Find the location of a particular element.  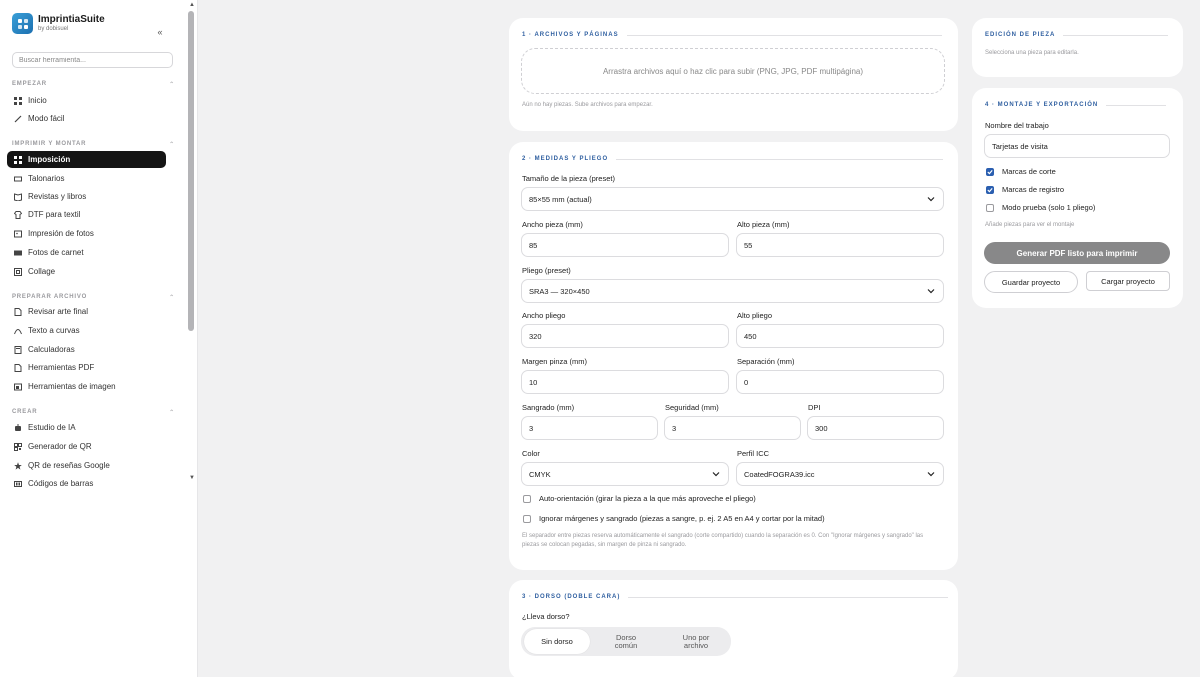

pliego-preset-select: SRA3 — 320×450 is located at coordinates (732, 291).